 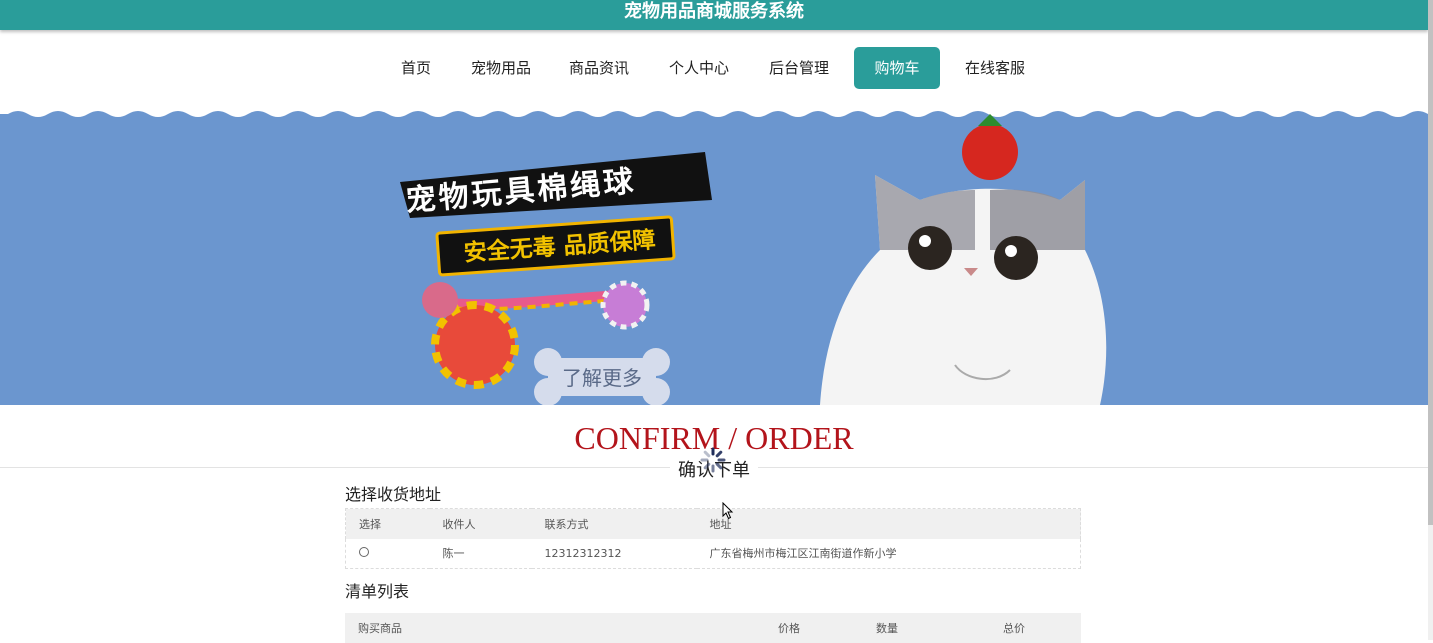 What do you see at coordinates (555, 628) in the screenshot?
I see `column-header-product: 购买商品` at bounding box center [555, 628].